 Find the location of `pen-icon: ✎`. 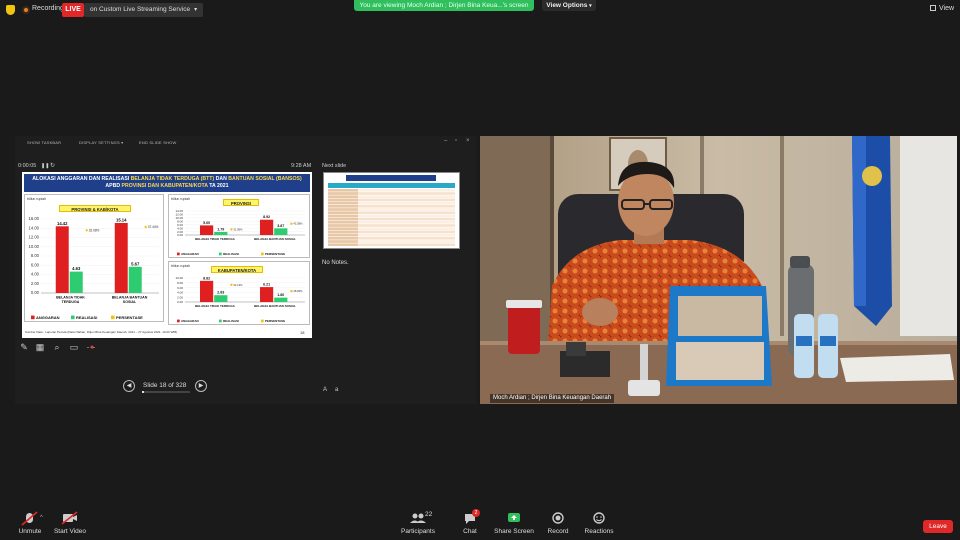

pen-icon: ✎ is located at coordinates (24, 347).